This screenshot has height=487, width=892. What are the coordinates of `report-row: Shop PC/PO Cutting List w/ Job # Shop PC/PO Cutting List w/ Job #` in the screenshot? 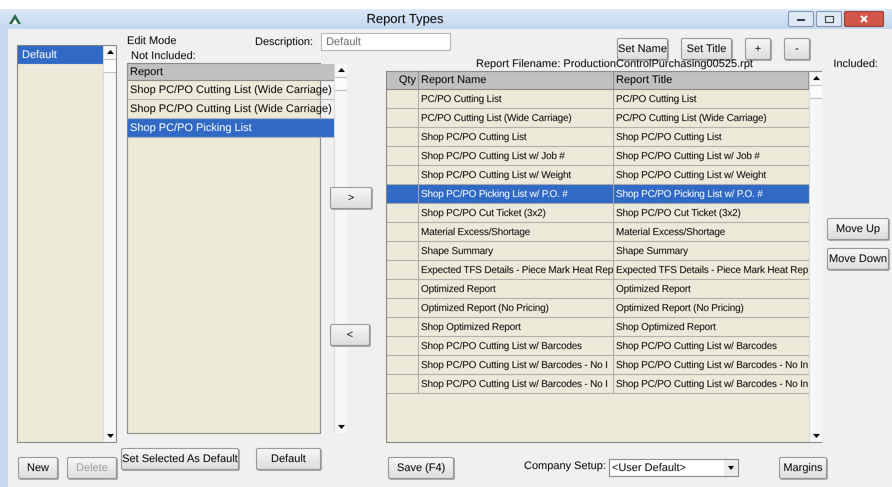 It's located at (598, 156).